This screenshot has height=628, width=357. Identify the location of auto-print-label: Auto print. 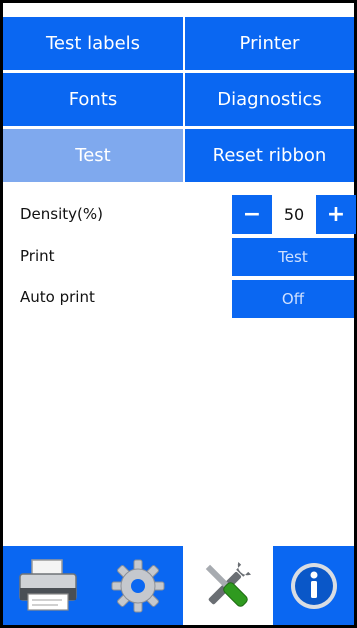
(57, 297).